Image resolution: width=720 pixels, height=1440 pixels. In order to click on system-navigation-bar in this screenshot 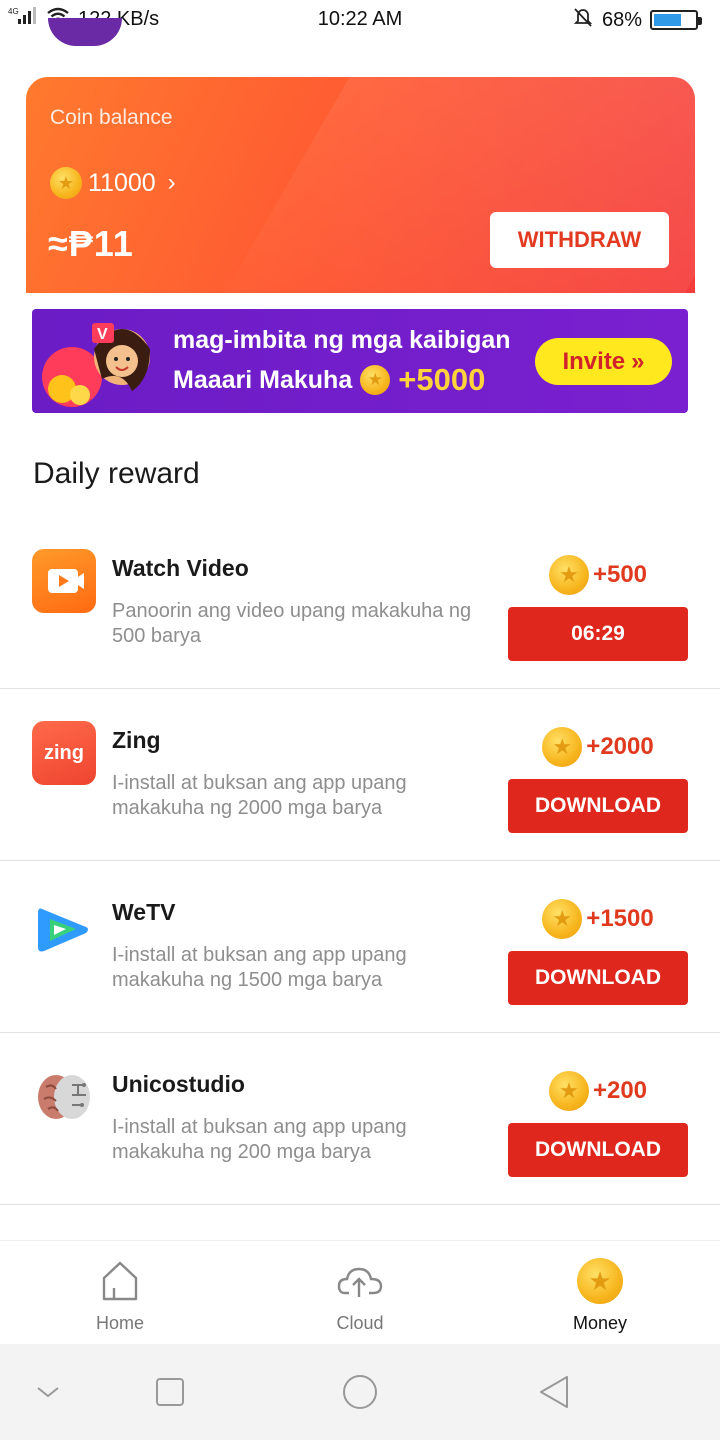, I will do `click(360, 1392)`.